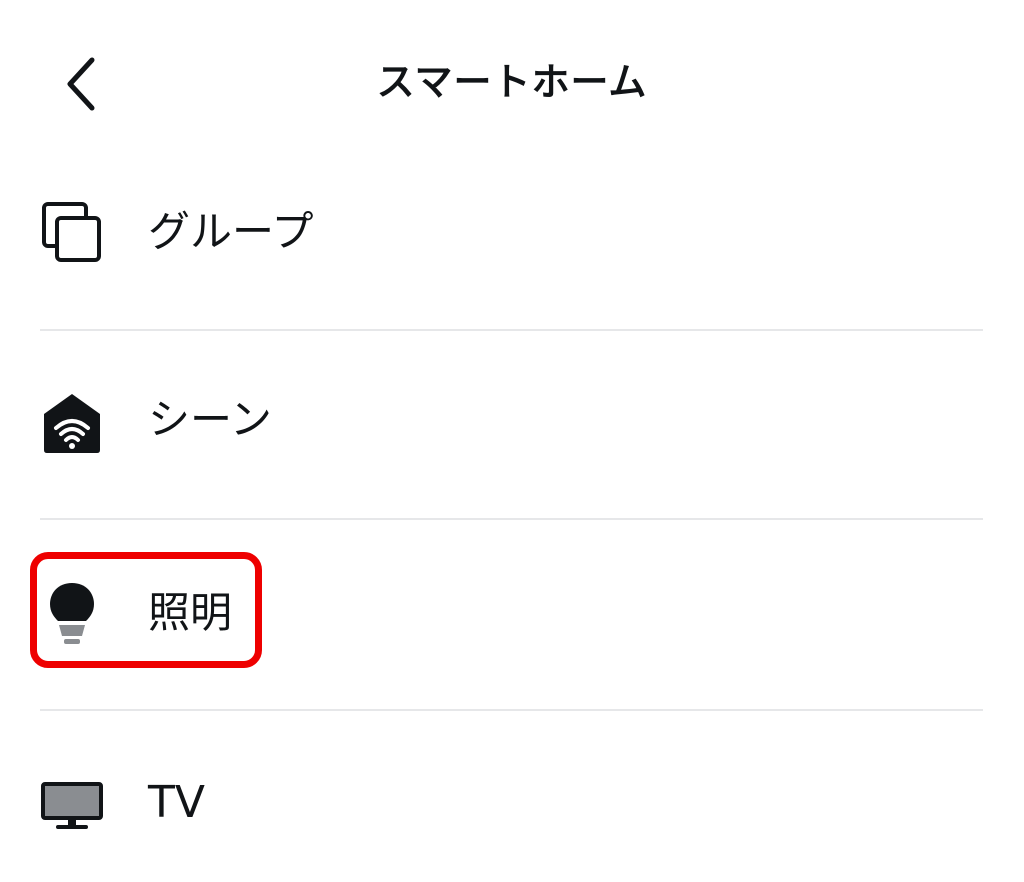 This screenshot has width=1024, height=882. What do you see at coordinates (210, 419) in the screenshot?
I see `menu-item-label: シーン` at bounding box center [210, 419].